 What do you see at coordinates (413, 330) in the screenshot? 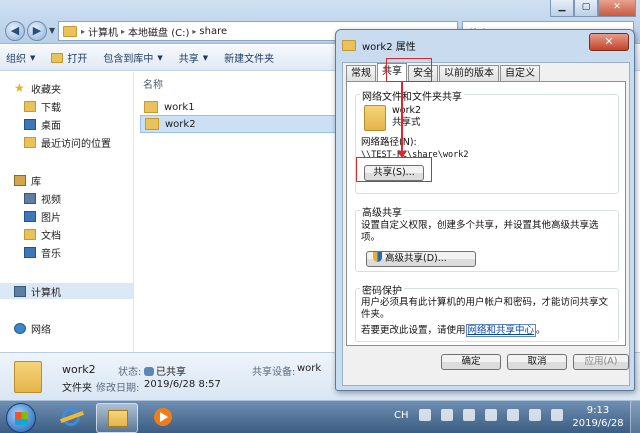
I see `change-prefix: 若要更改此设置，请使用` at bounding box center [413, 330].